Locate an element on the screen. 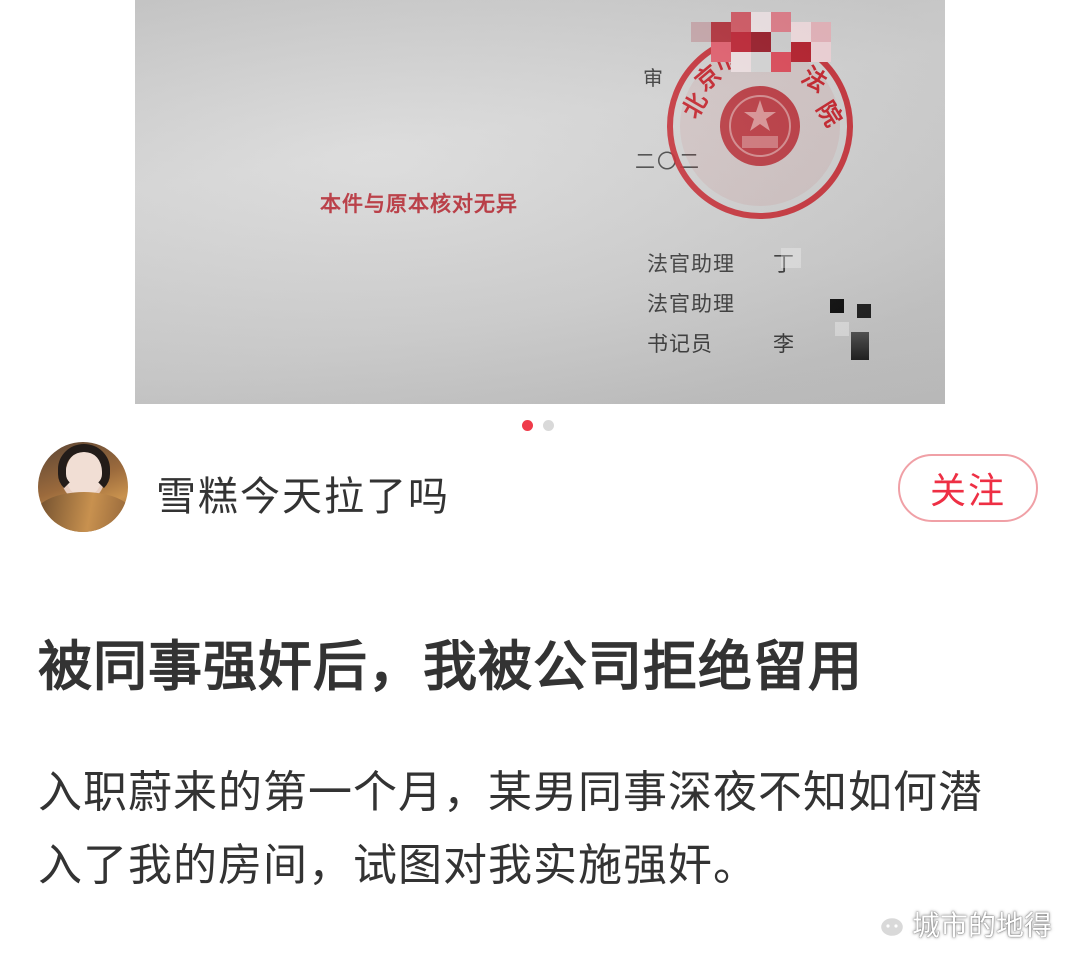 This screenshot has height=972, width=1080. staff-name: 李 is located at coordinates (783, 344).